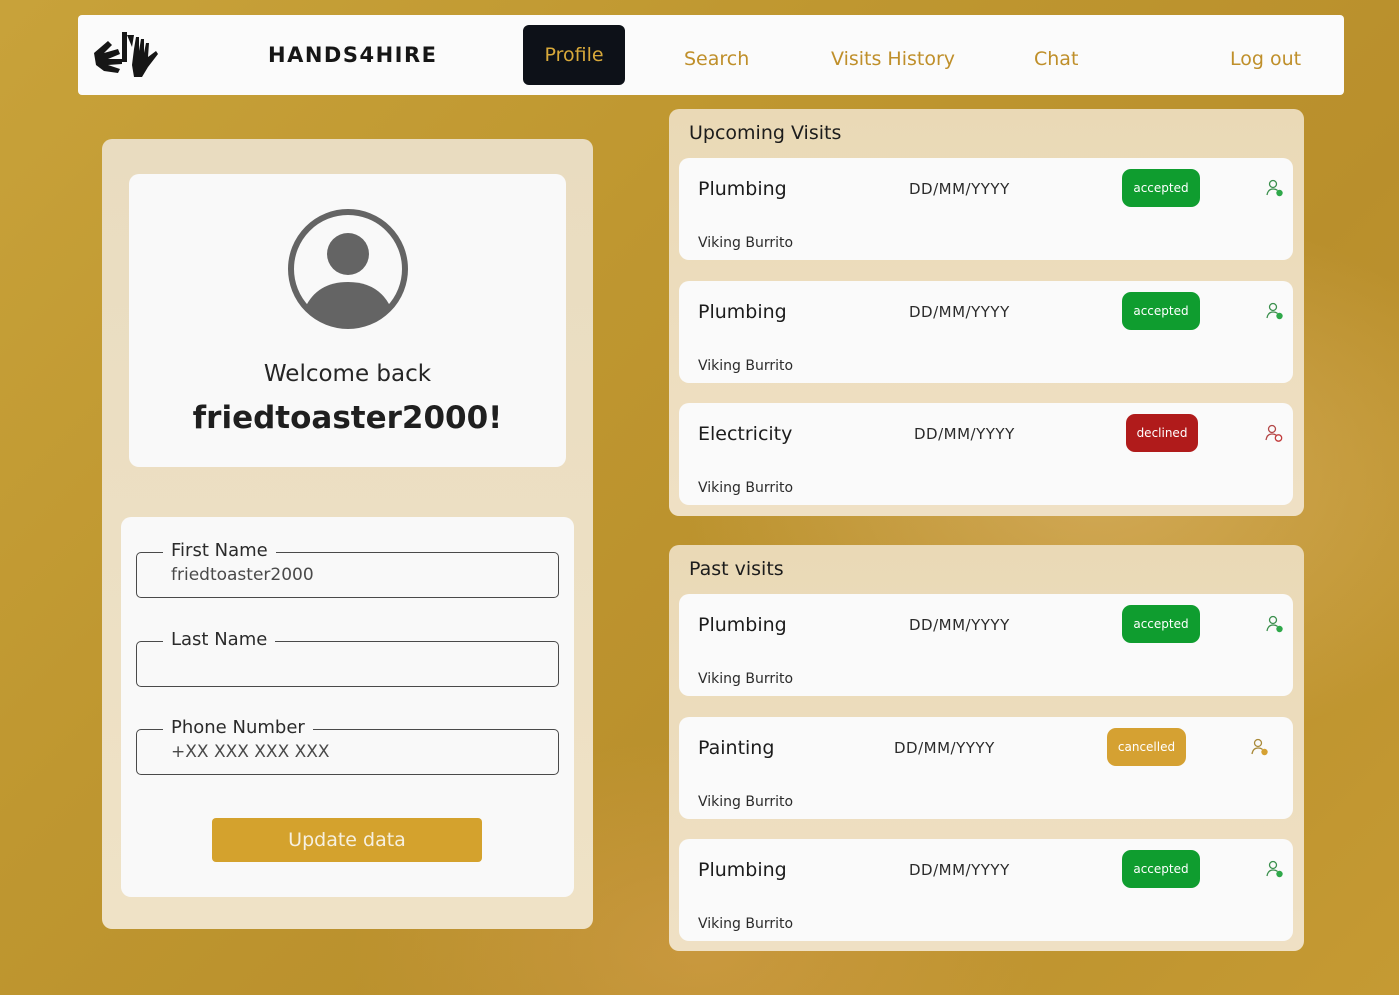 This screenshot has width=1399, height=995. Describe the element at coordinates (1146, 747) in the screenshot. I see `status-badge: cancelled` at that location.